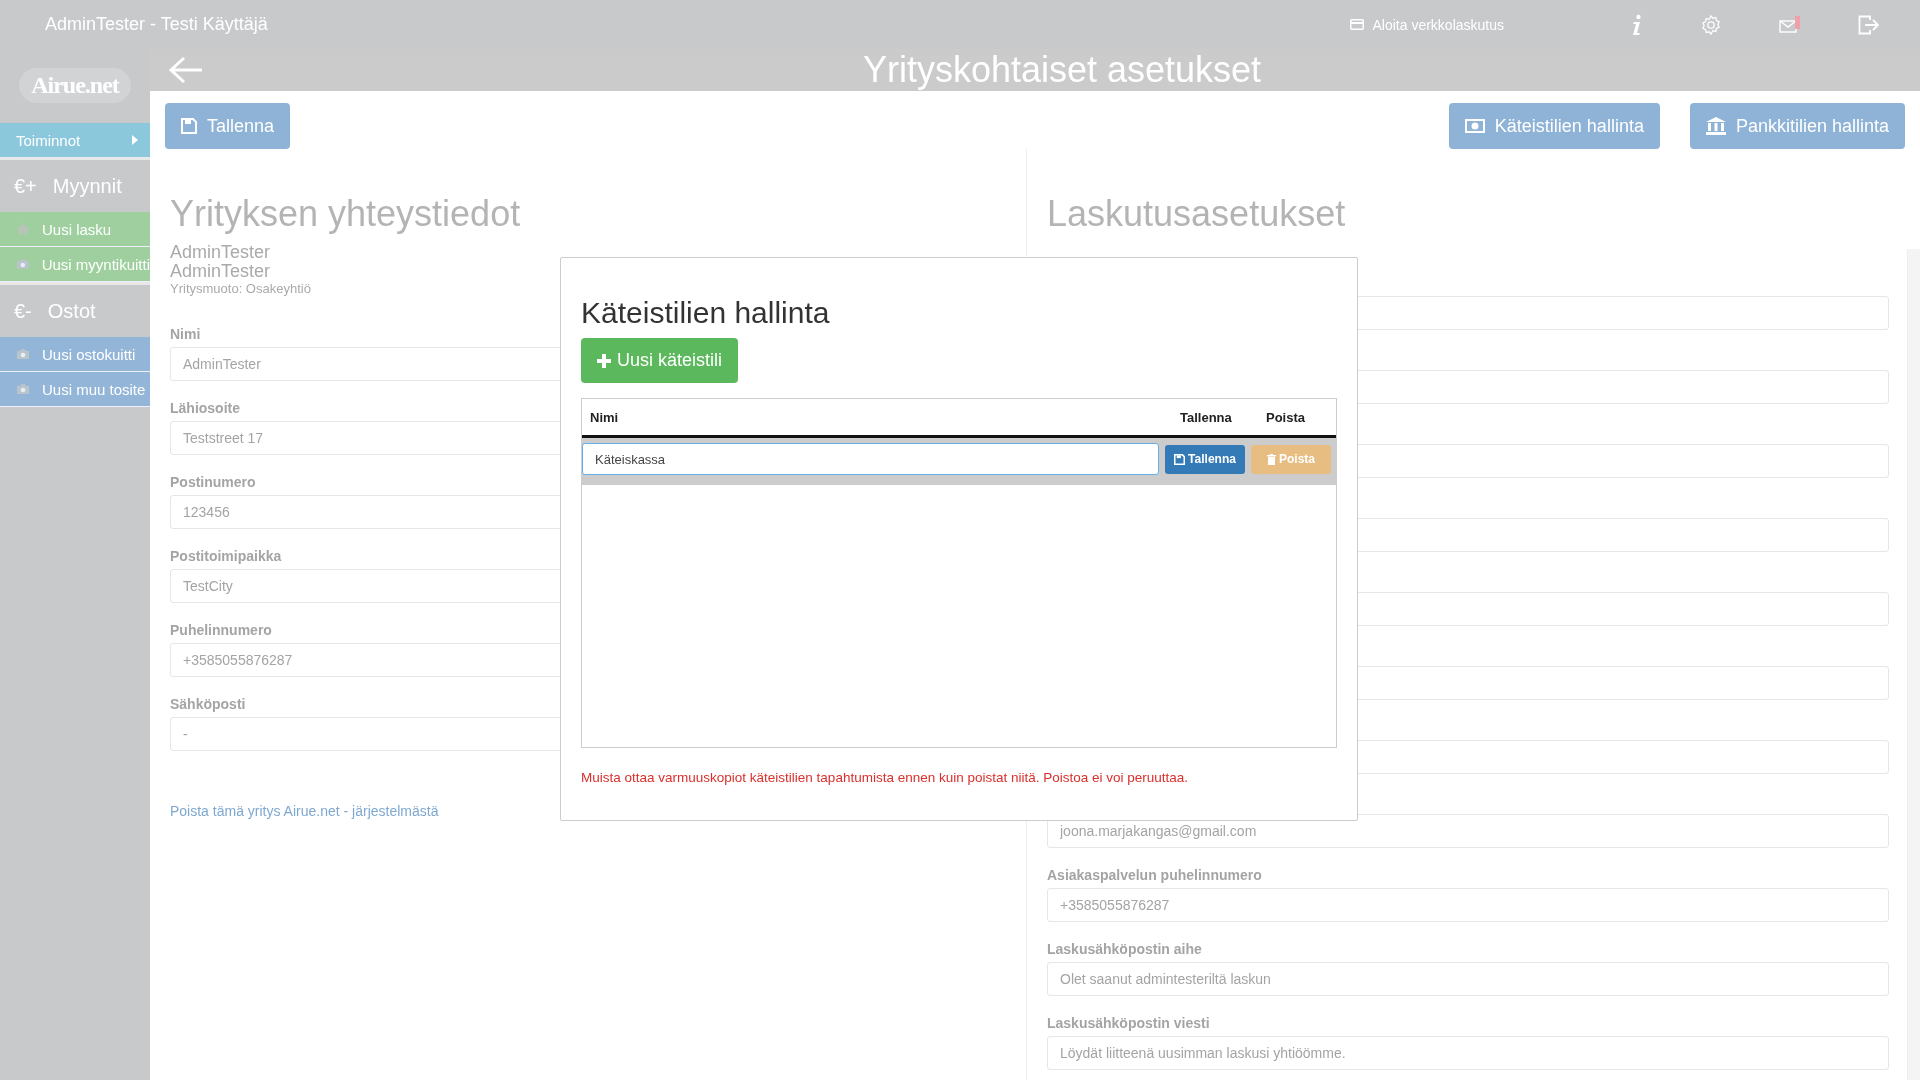 The height and width of the screenshot is (1080, 1920). What do you see at coordinates (23, 229) in the screenshot?
I see `piggy-bank-icon` at bounding box center [23, 229].